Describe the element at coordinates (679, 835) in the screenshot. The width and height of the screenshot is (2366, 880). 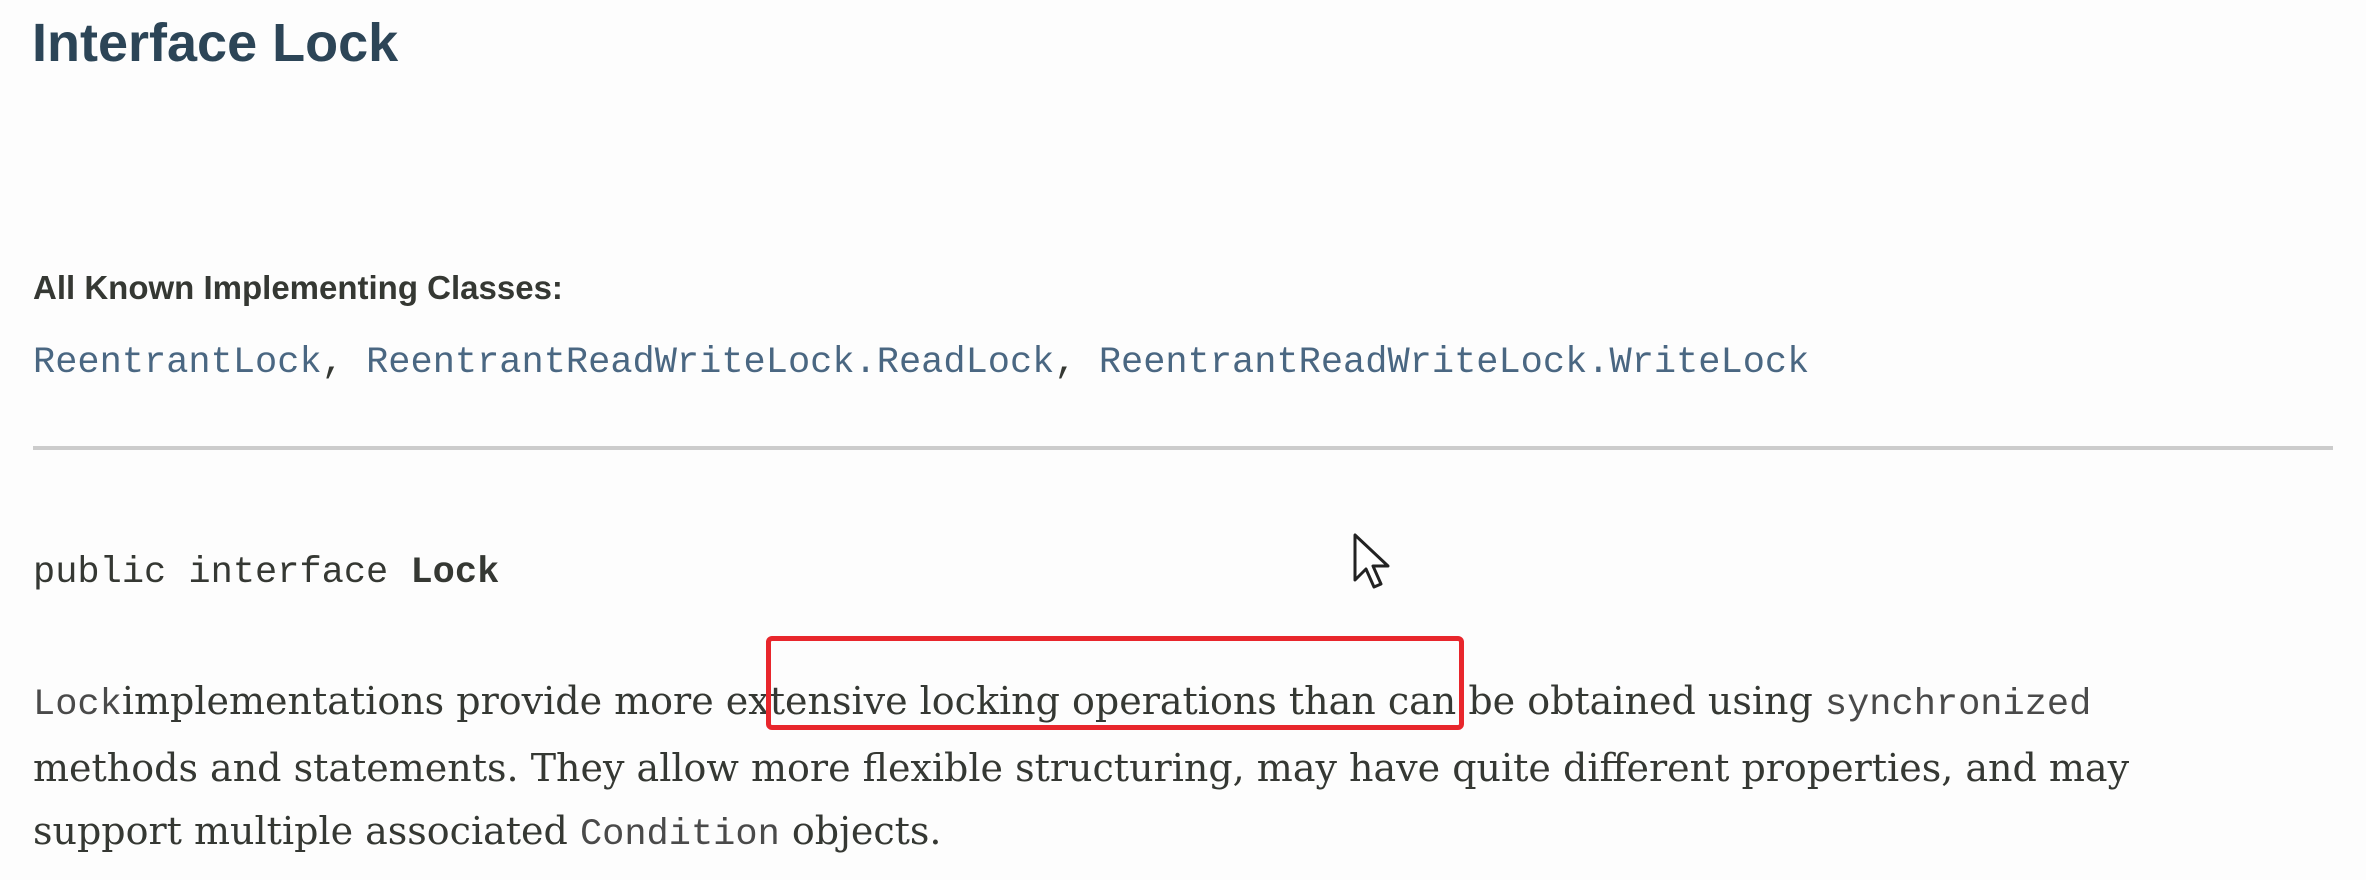
I see `code-condition: Condition` at that location.